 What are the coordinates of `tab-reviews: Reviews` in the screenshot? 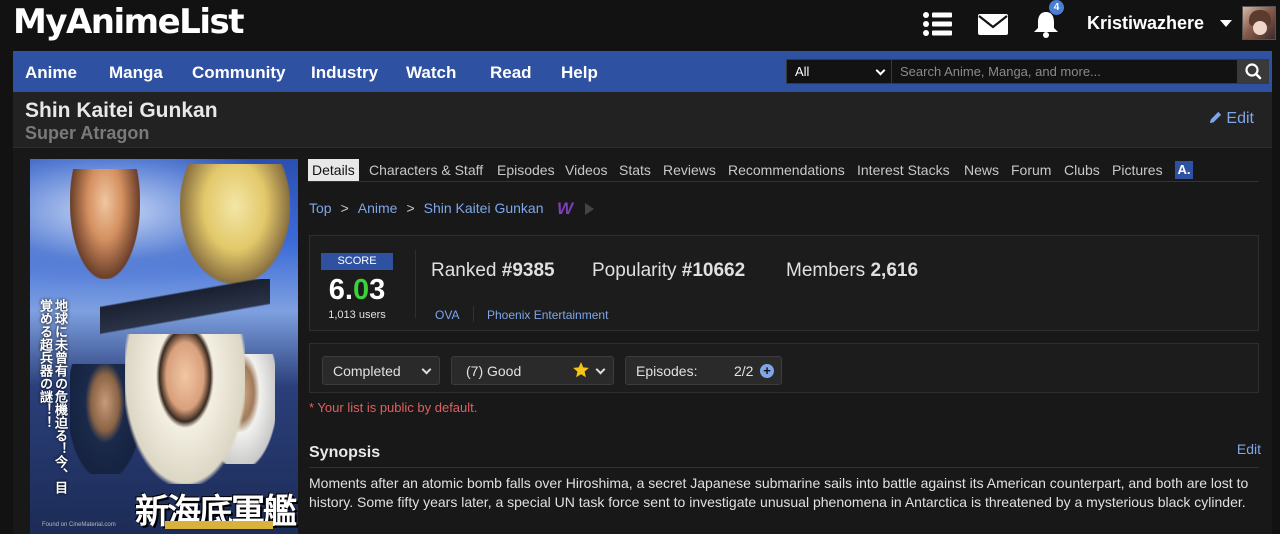 It's located at (689, 170).